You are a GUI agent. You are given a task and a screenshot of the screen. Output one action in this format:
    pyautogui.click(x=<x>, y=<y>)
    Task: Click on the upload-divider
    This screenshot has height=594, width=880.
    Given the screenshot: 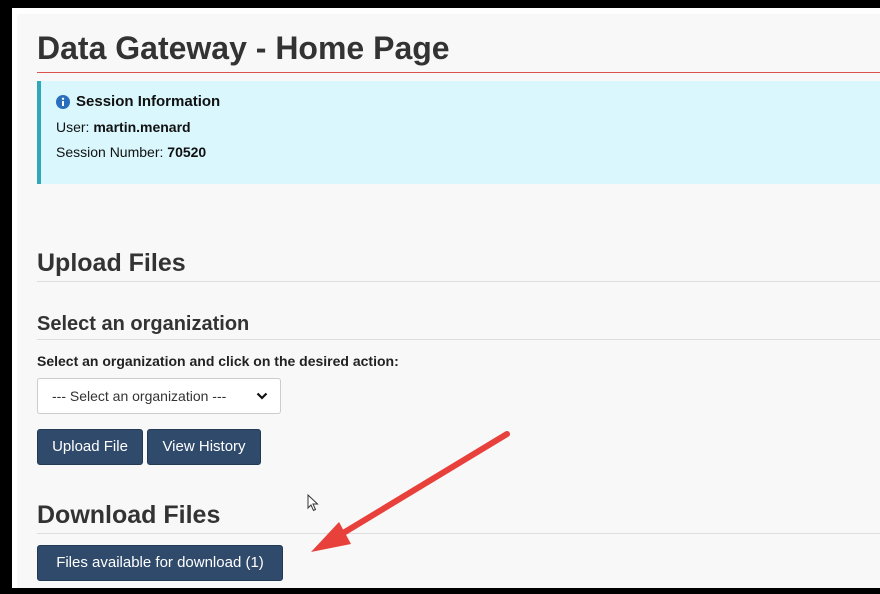 What is the action you would take?
    pyautogui.click(x=458, y=281)
    